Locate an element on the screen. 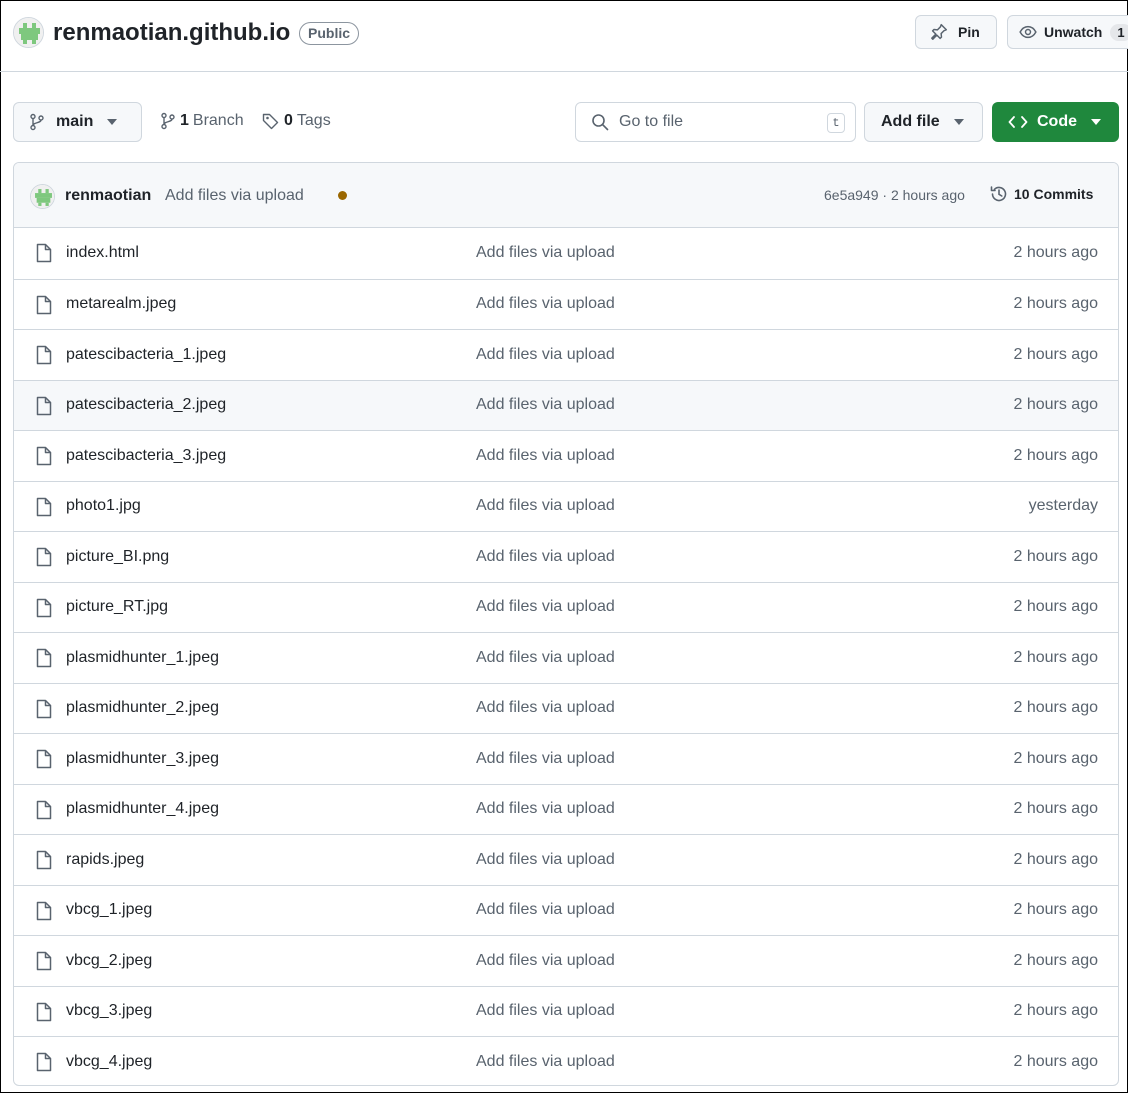 The width and height of the screenshot is (1128, 1093). code-icon is located at coordinates (1018, 122).